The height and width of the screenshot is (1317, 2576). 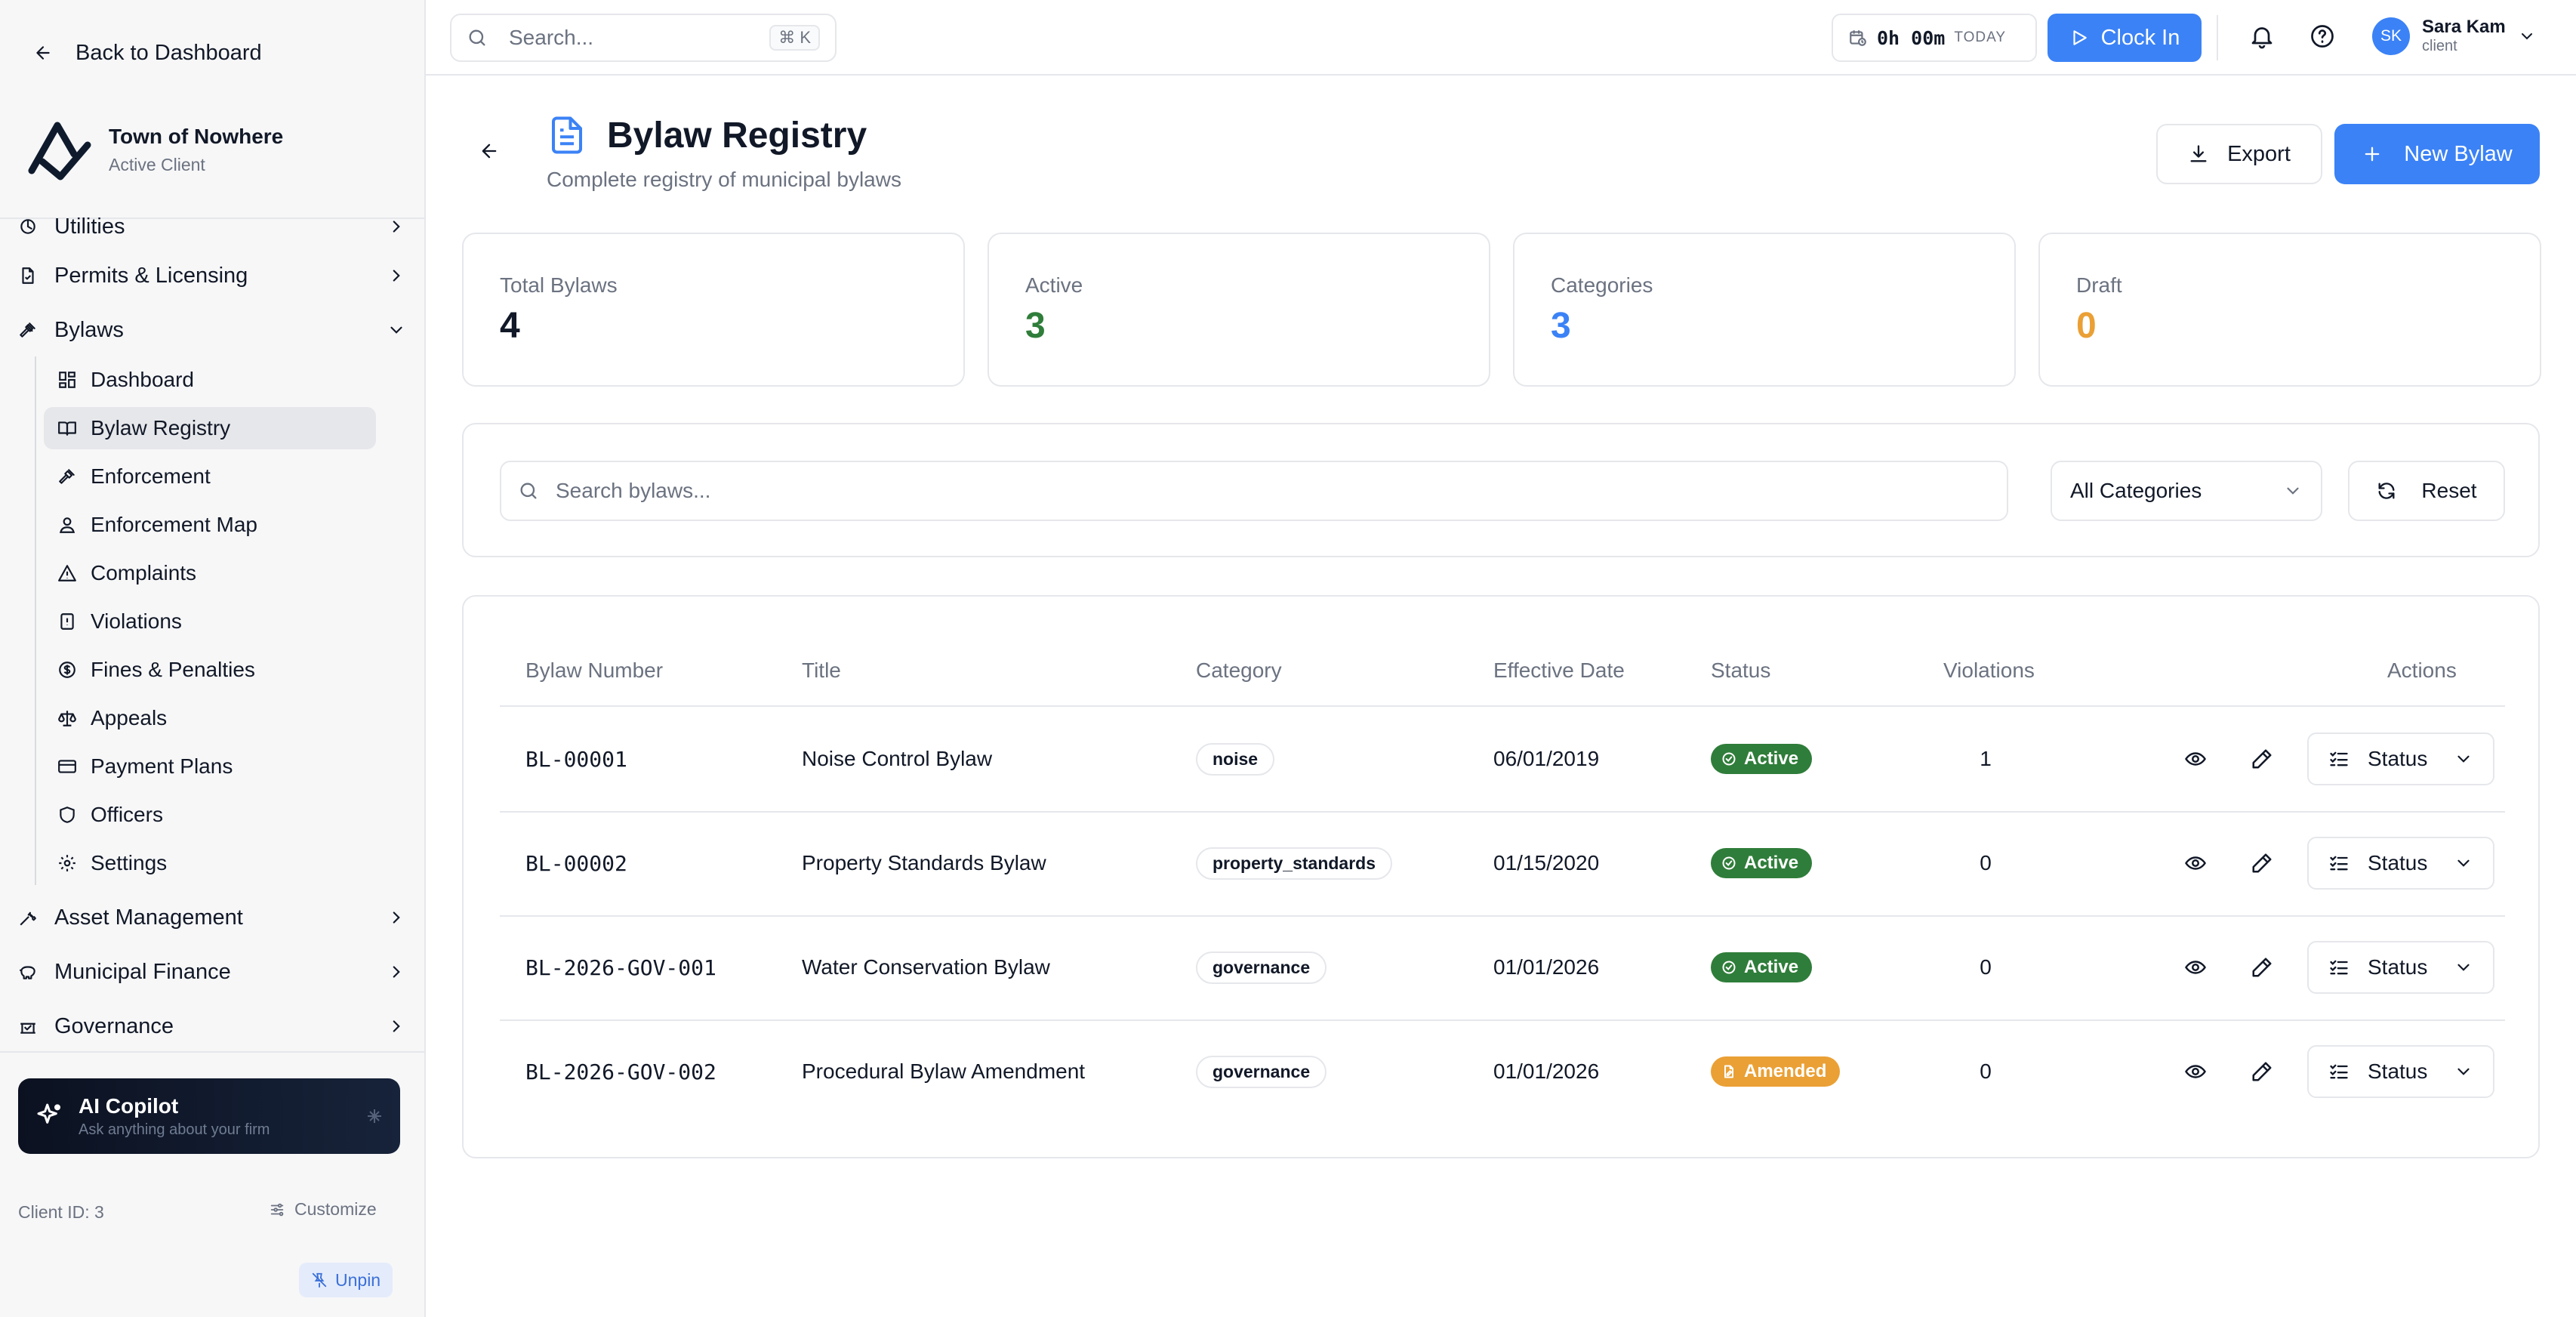 I want to click on sidebar-item-permits: Permits & Licensing, so click(x=211, y=275).